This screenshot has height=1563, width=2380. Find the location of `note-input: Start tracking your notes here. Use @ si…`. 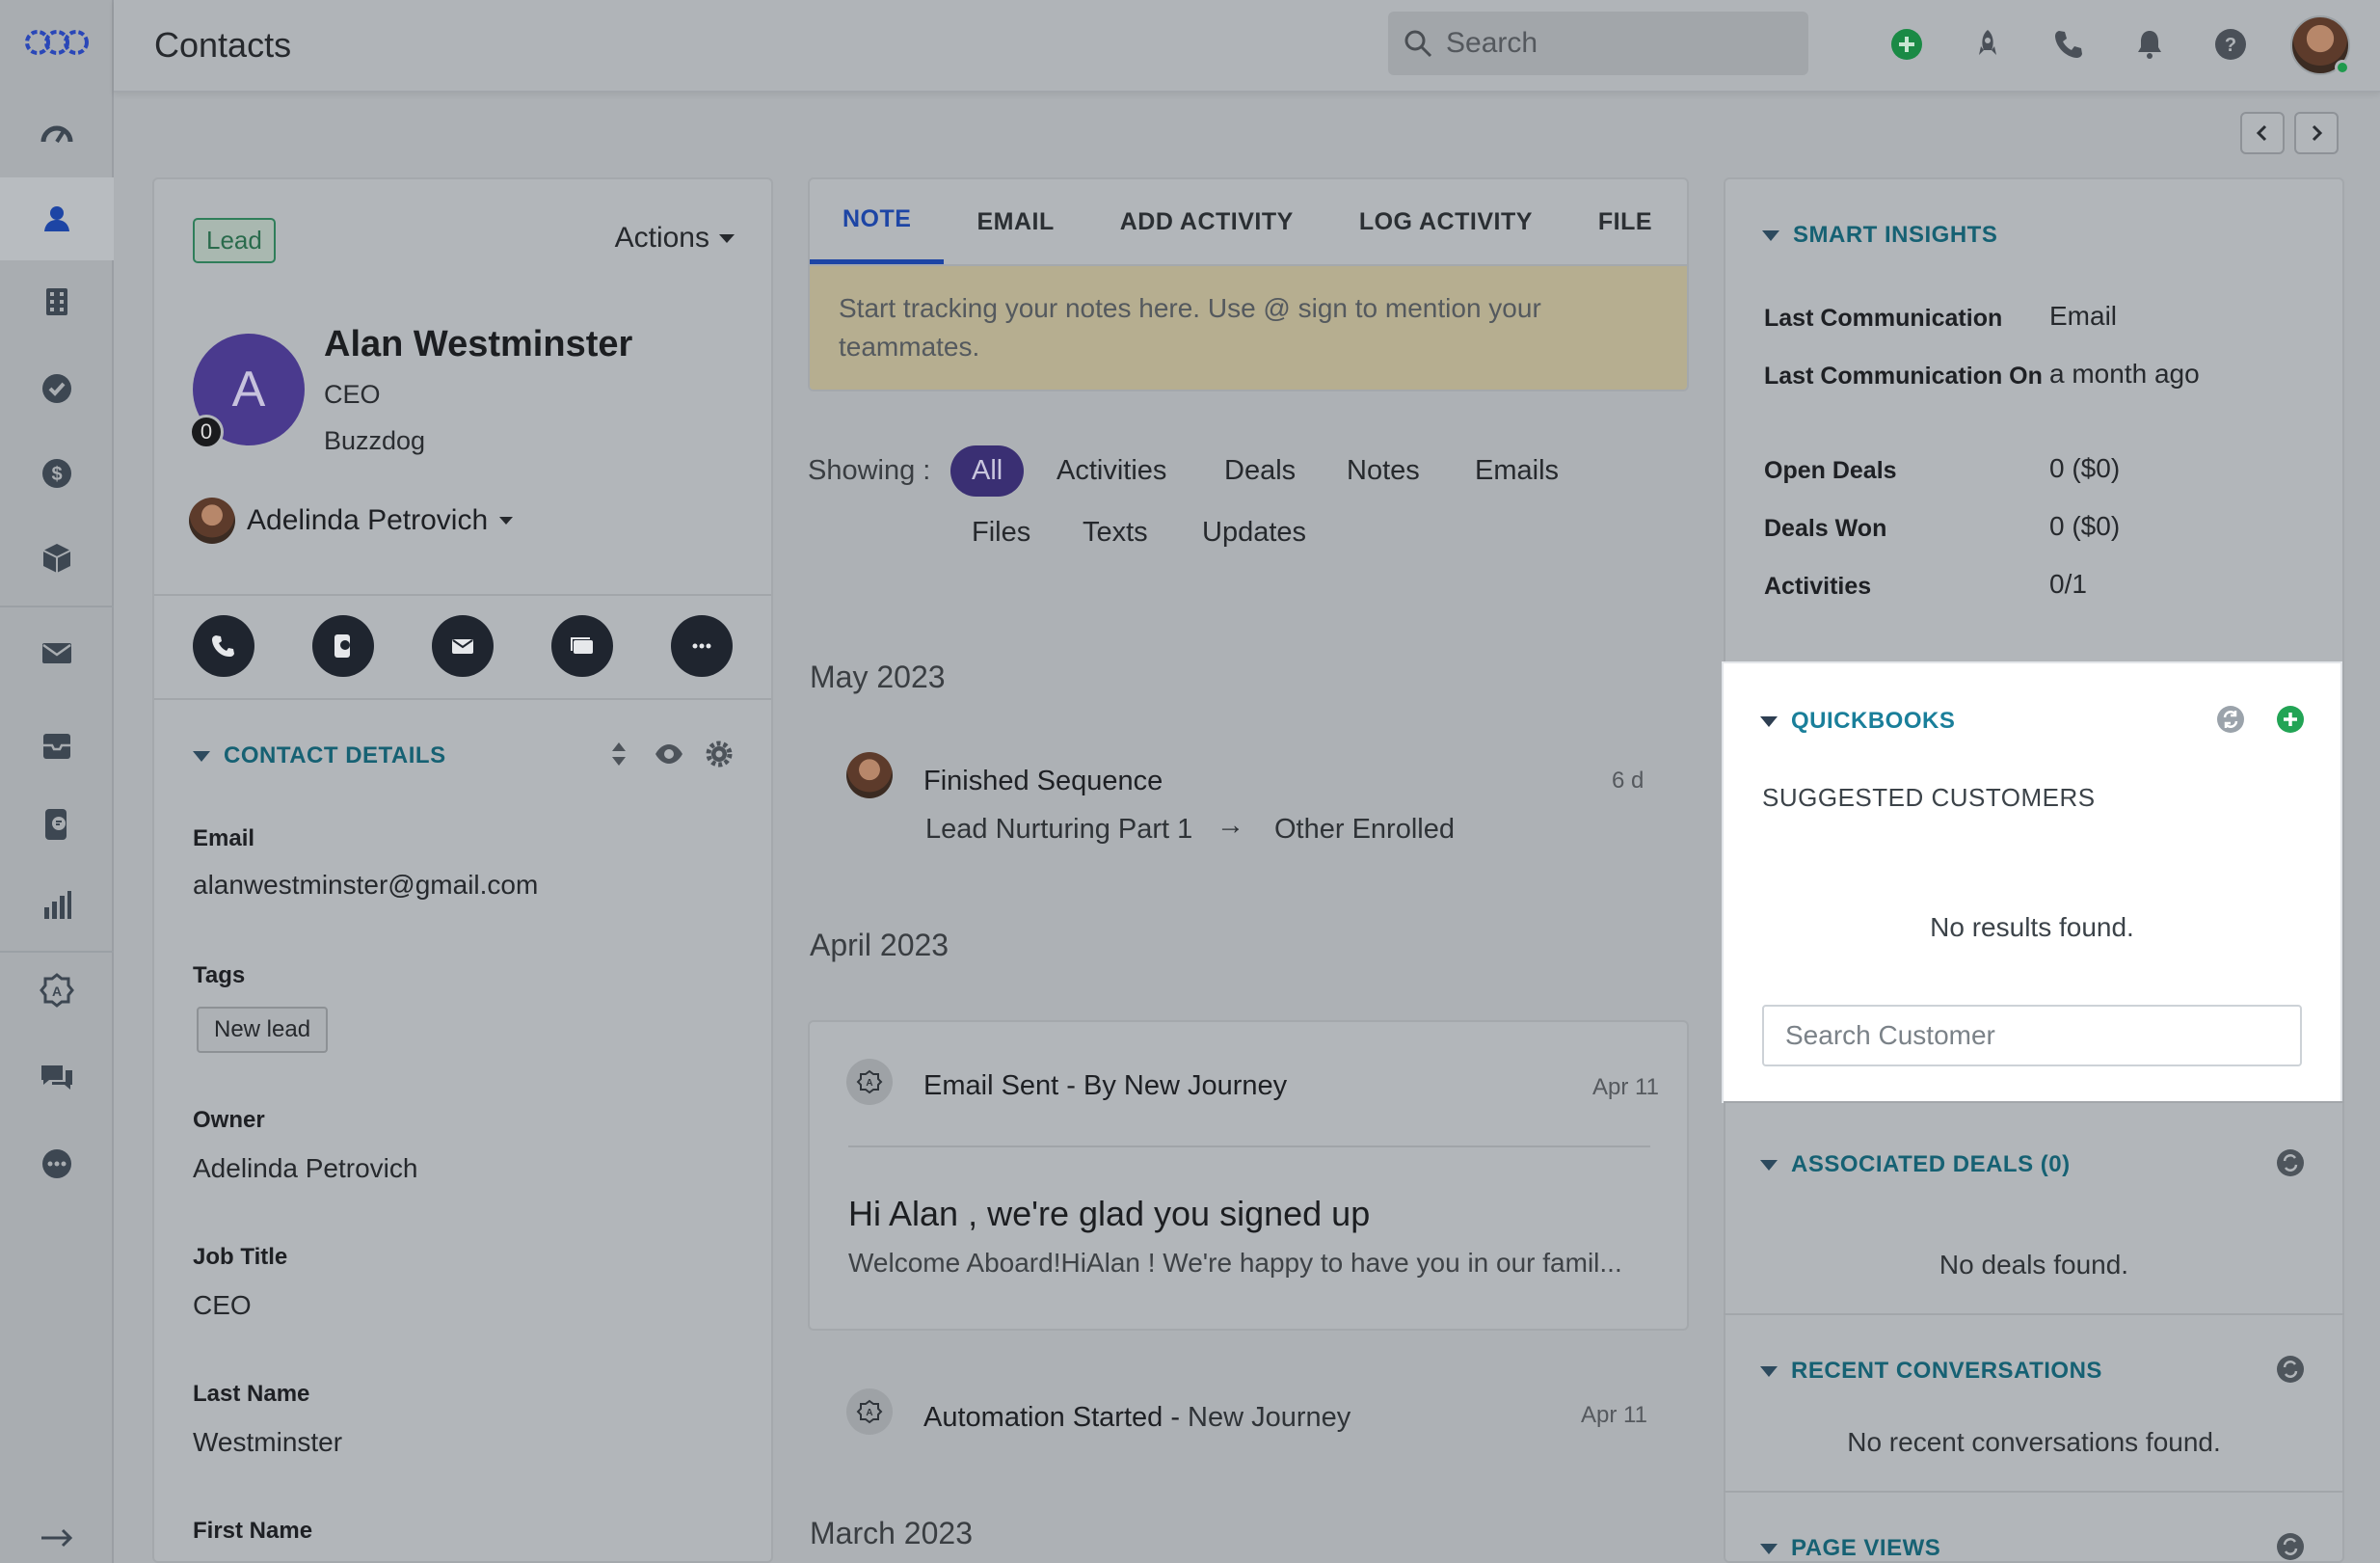

note-input: Start tracking your notes here. Use @ si… is located at coordinates (1248, 327).